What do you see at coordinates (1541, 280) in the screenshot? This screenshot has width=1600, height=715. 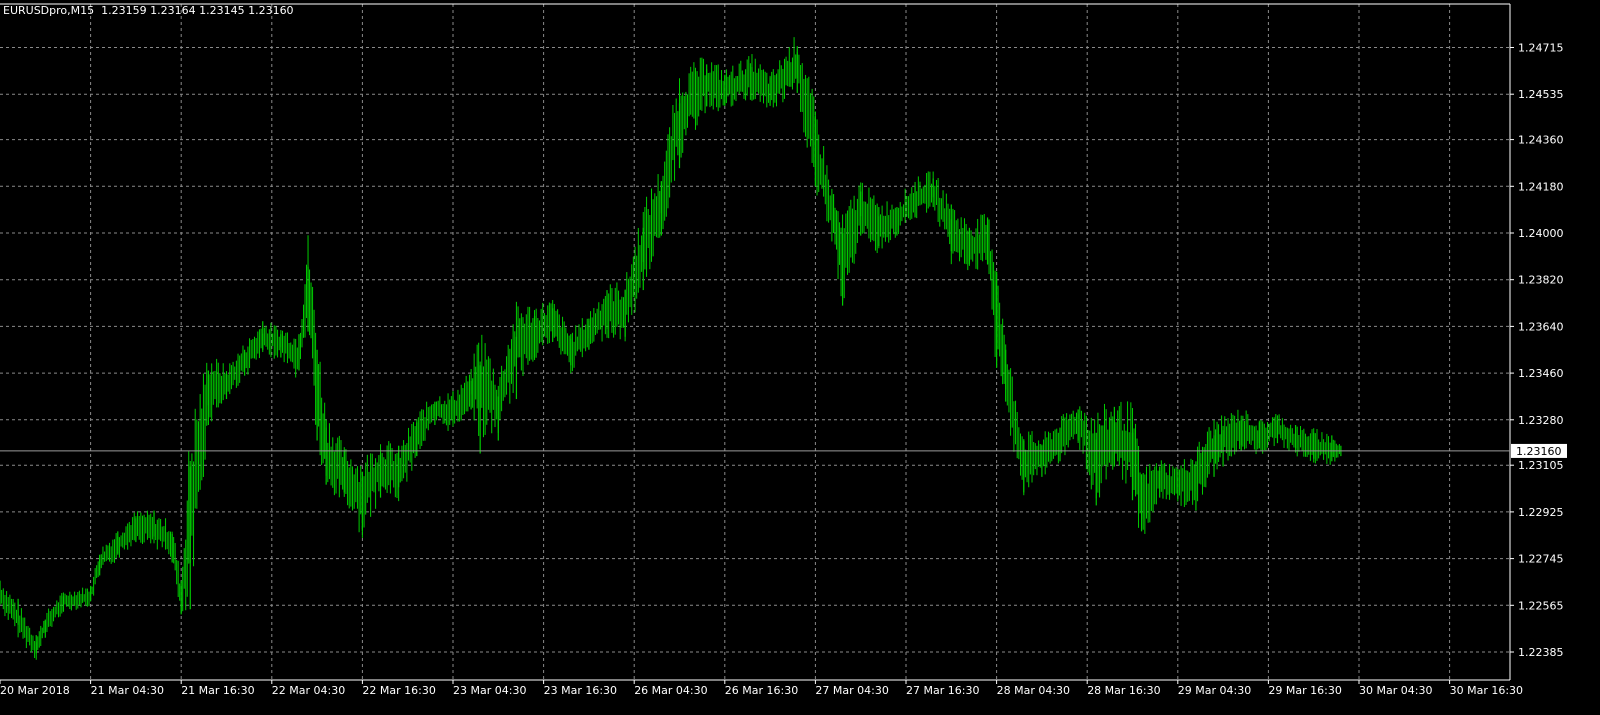 I see `y-tick-label: 1.23820` at bounding box center [1541, 280].